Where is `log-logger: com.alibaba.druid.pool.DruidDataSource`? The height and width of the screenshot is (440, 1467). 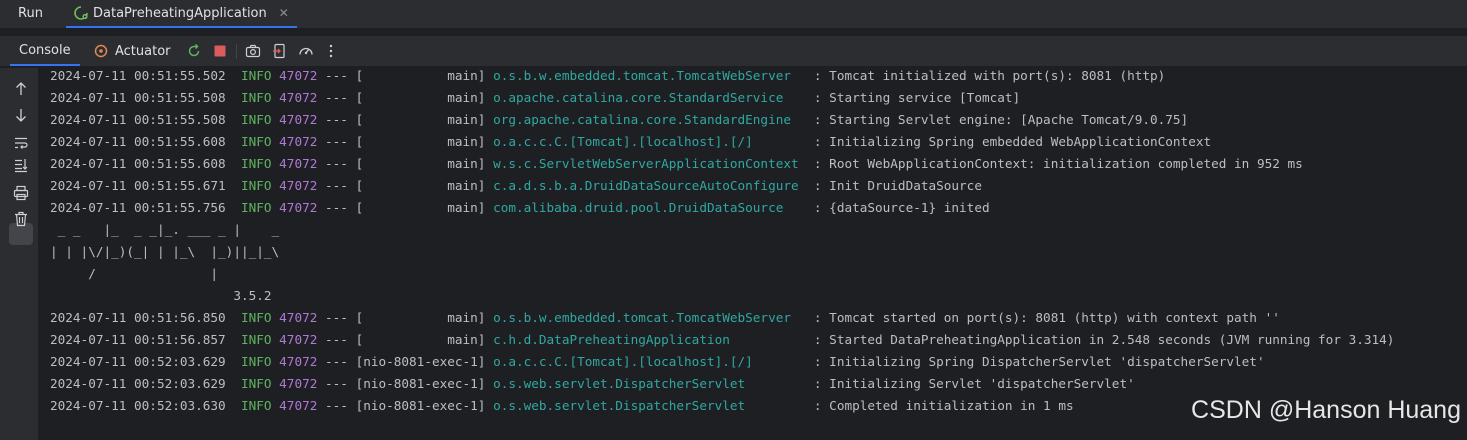
log-logger: com.alibaba.druid.pool.DruidDataSource is located at coordinates (650, 207).